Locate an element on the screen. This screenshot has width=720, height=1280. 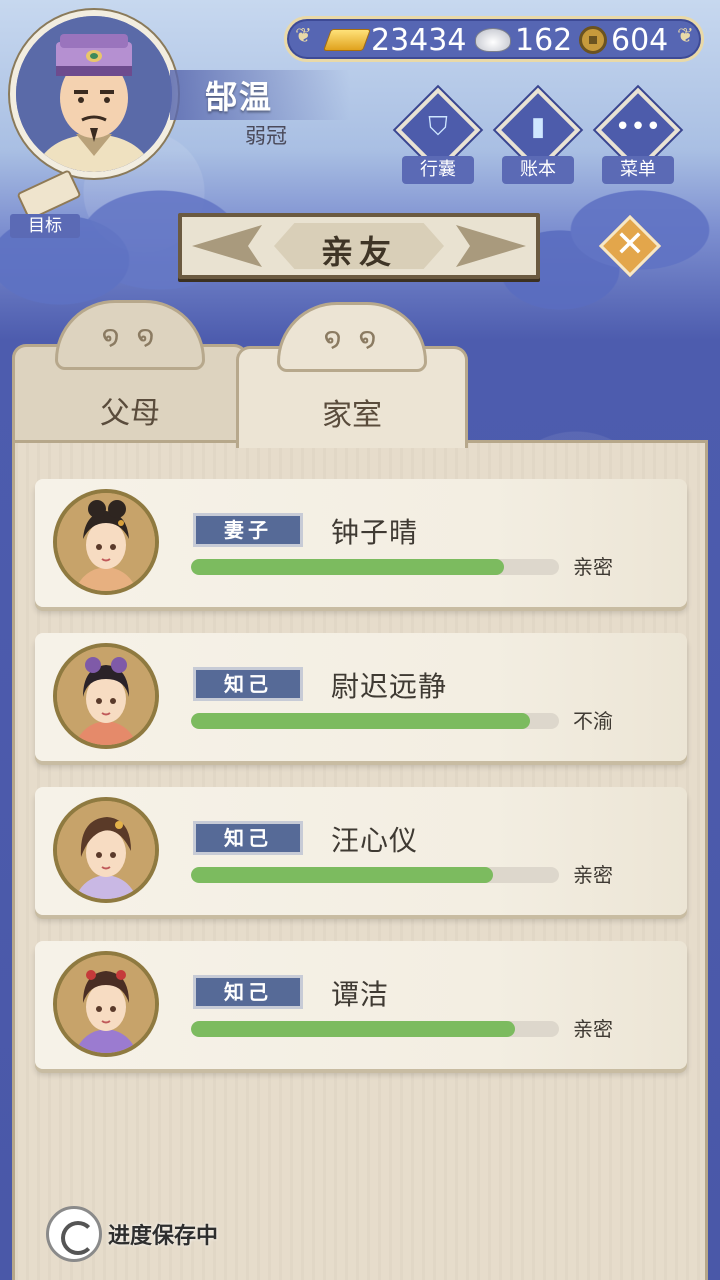
bamboo-right-icon: ❦ is located at coordinates (685, 35).